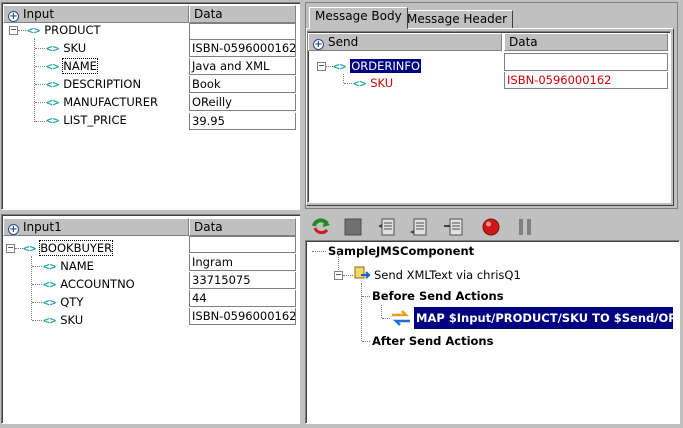 Image resolution: width=683 pixels, height=428 pixels. What do you see at coordinates (401, 318) in the screenshot?
I see `map-icon` at bounding box center [401, 318].